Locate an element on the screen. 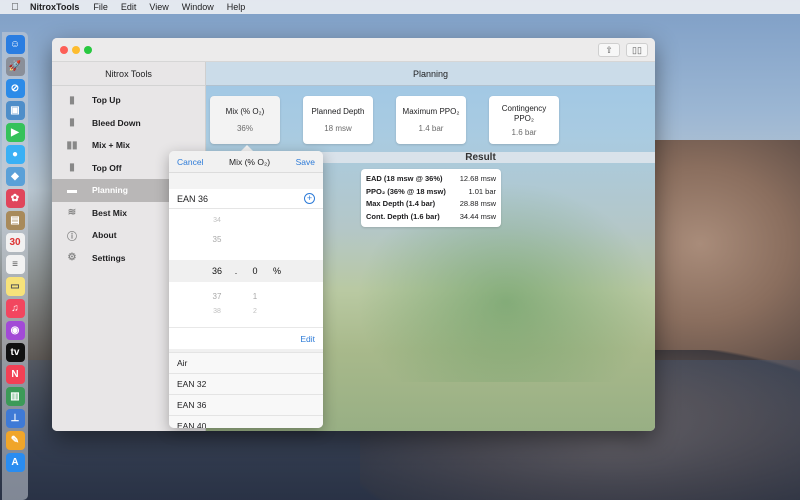 The width and height of the screenshot is (800, 500). music-icon: ♫ is located at coordinates (15, 308).